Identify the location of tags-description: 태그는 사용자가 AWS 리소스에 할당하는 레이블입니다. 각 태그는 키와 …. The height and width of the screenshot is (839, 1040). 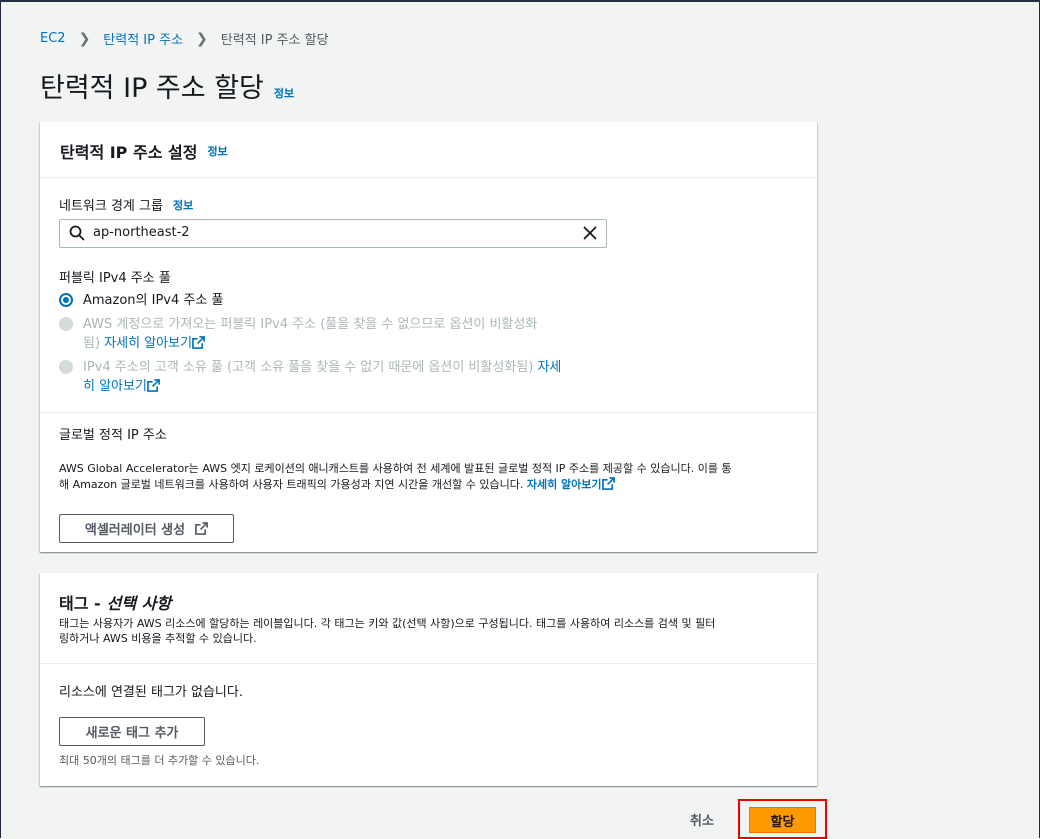
(434, 631).